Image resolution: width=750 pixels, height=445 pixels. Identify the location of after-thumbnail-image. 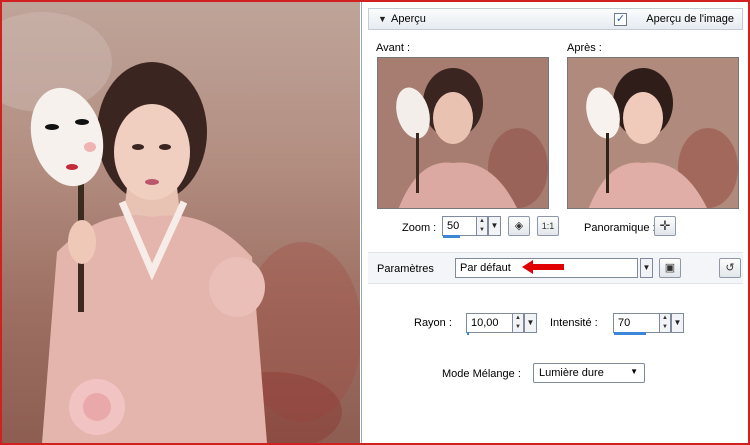
(653, 133).